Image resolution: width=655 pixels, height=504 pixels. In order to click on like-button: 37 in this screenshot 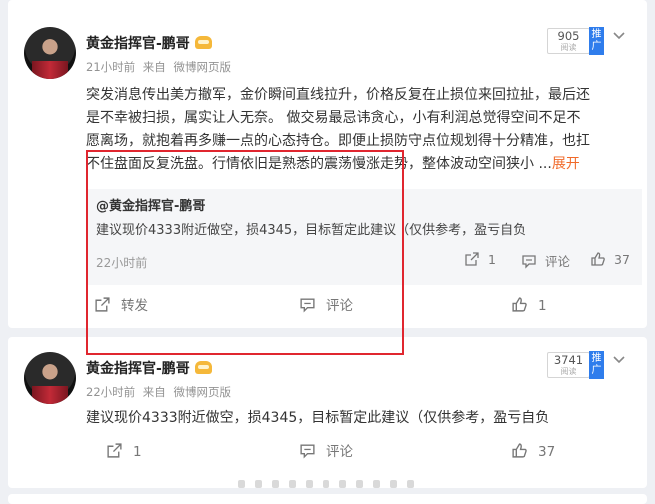, I will do `click(533, 452)`.